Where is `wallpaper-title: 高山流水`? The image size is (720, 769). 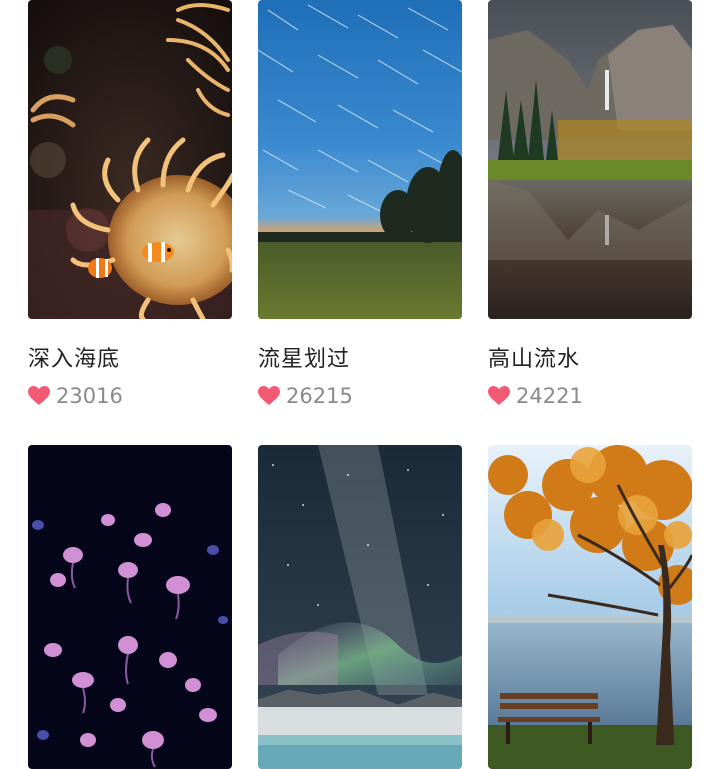
wallpaper-title: 高山流水 is located at coordinates (534, 359).